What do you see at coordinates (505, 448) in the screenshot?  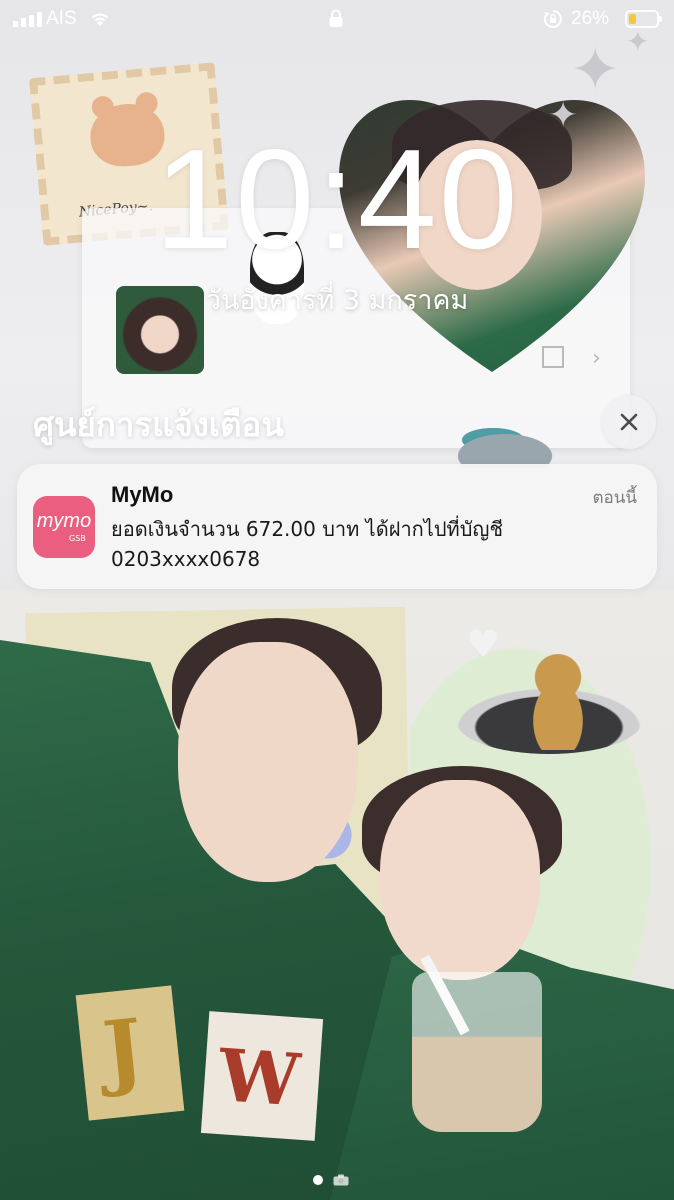 I see `ufo-sticker` at bounding box center [505, 448].